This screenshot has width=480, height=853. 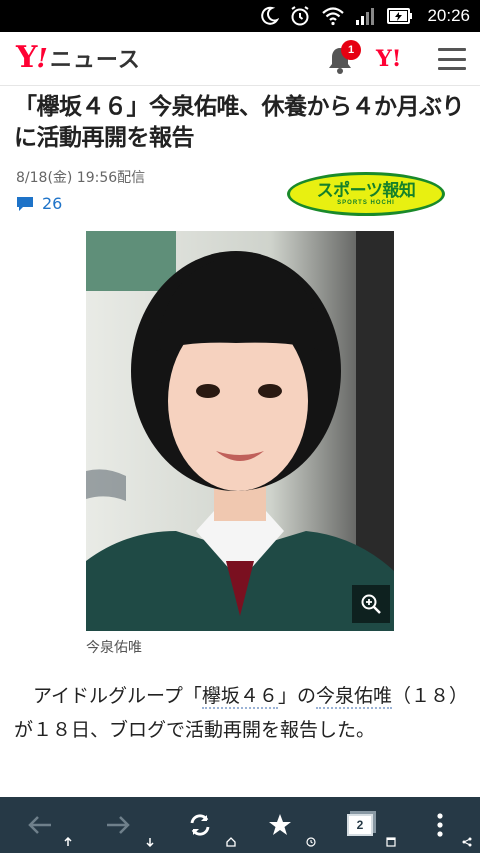 I want to click on comment-count: 26, so click(x=52, y=203).